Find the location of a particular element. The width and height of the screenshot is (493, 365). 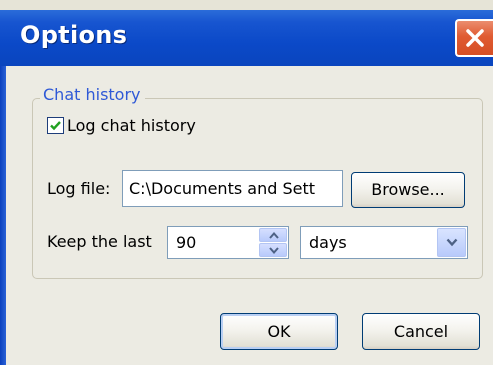

dropdown-button is located at coordinates (451, 242).